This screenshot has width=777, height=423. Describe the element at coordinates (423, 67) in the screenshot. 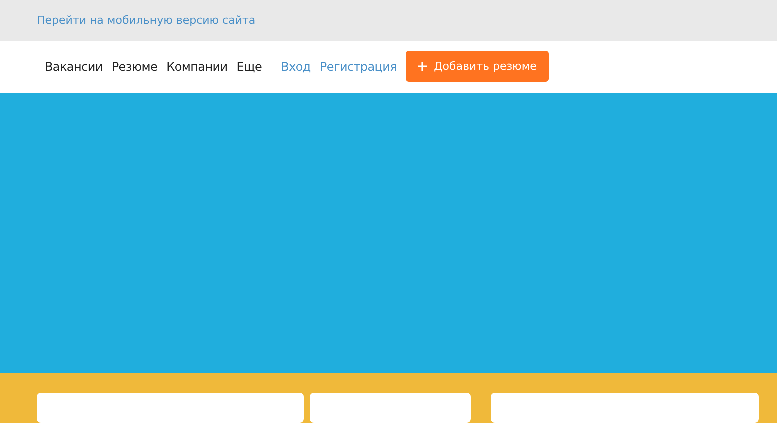

I see `plus-icon` at that location.